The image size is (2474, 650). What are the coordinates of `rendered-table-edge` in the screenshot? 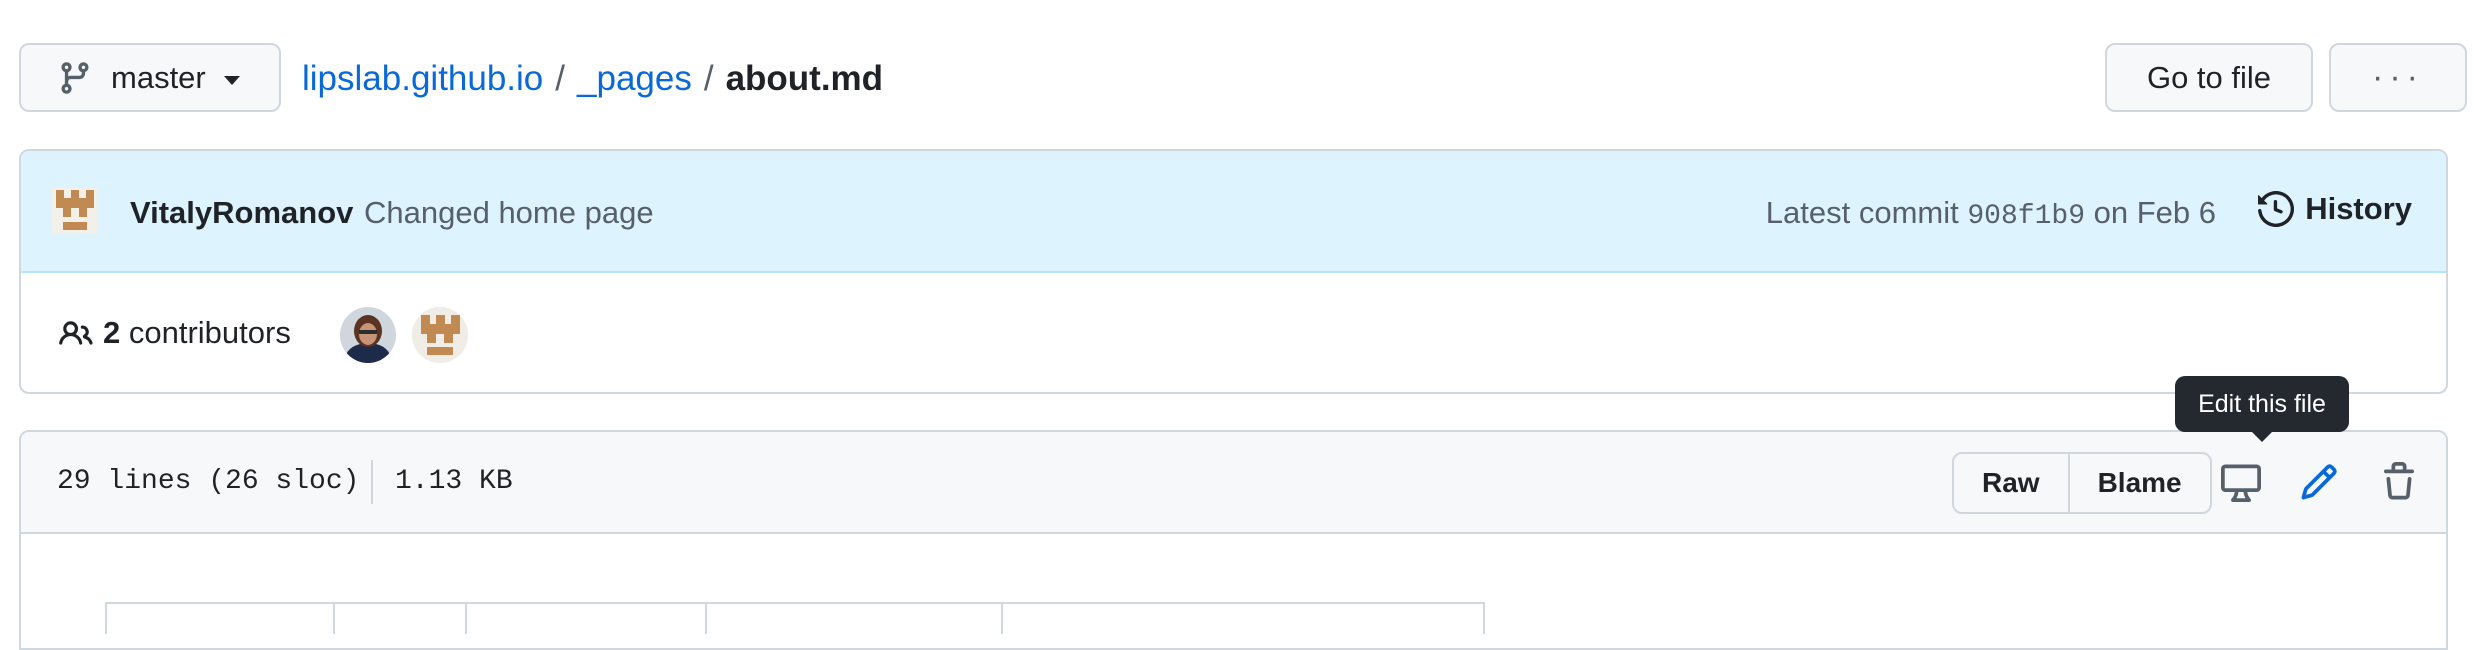 It's located at (795, 618).